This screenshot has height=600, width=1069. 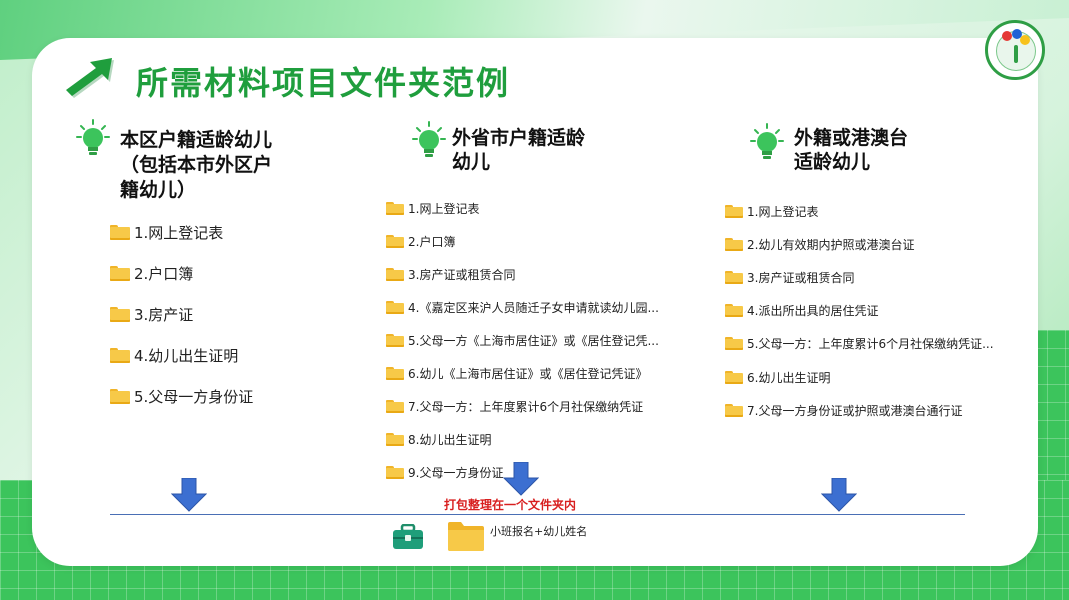 I want to click on pack-instruction: 打包整理在一个文件夹内, so click(x=510, y=505).